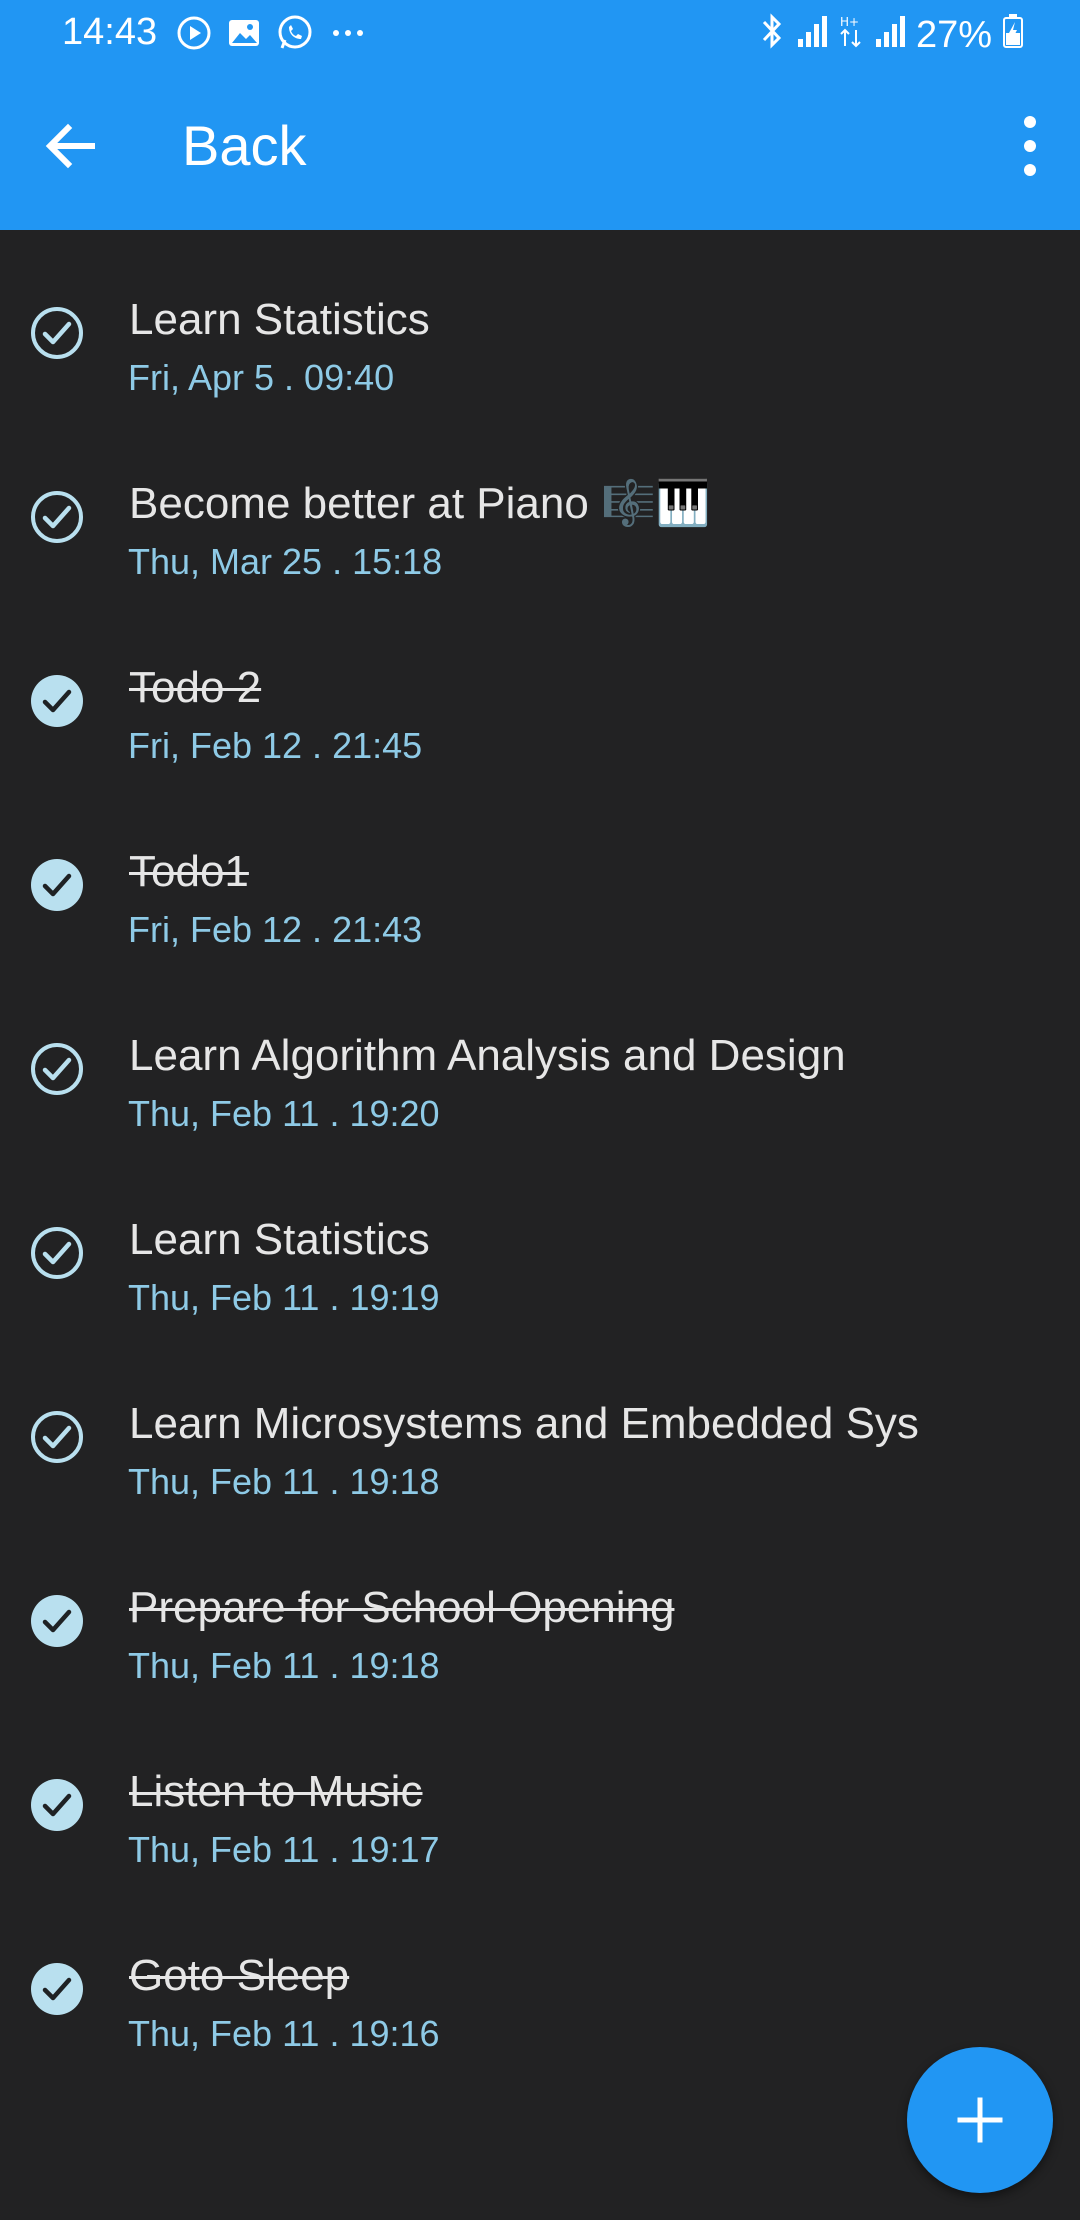  What do you see at coordinates (402, 1607) in the screenshot?
I see `todo-title: Prepare for School Opening` at bounding box center [402, 1607].